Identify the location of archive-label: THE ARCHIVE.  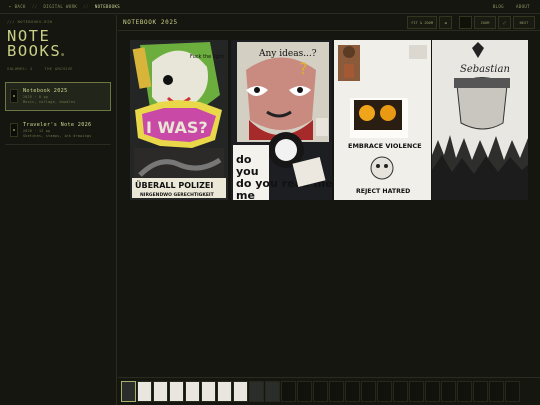
(58, 69).